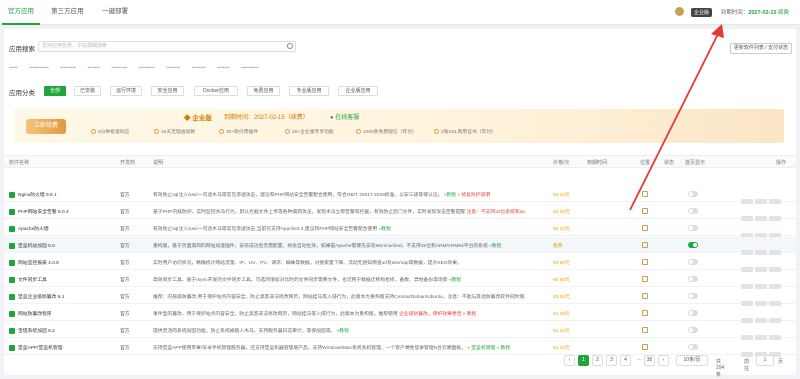  Describe the element at coordinates (63, 330) in the screenshot. I see `plugin-name: 宝塔系统加固 6.2` at that location.